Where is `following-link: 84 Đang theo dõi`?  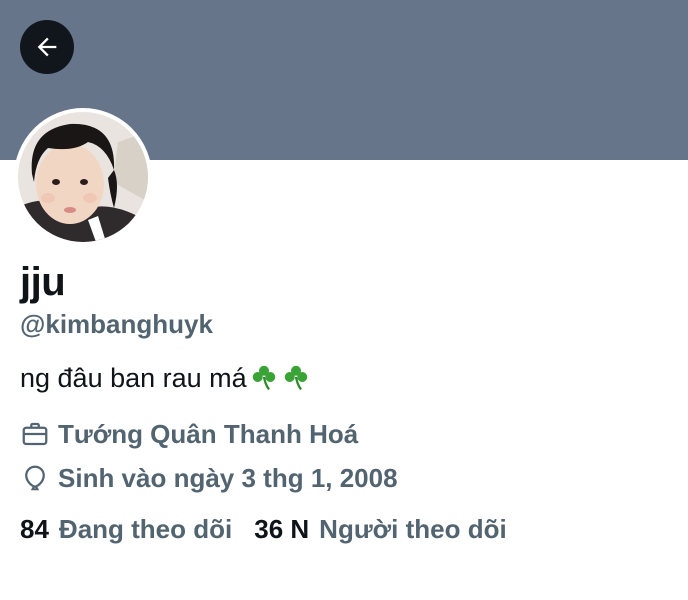
following-link: 84 Đang theo dõi is located at coordinates (126, 529).